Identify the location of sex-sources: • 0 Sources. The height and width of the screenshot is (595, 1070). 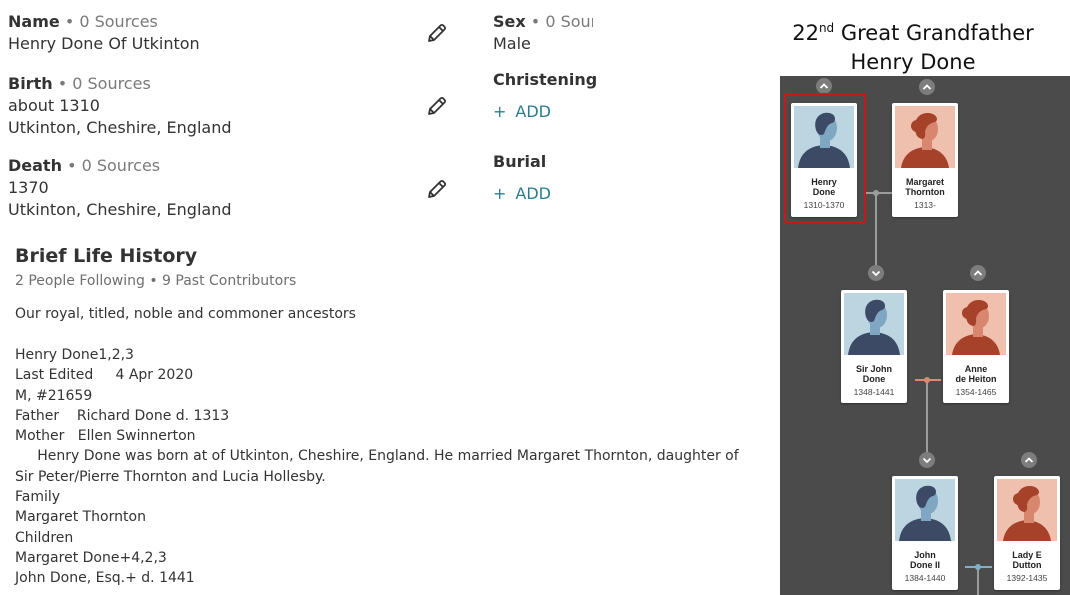
(562, 21).